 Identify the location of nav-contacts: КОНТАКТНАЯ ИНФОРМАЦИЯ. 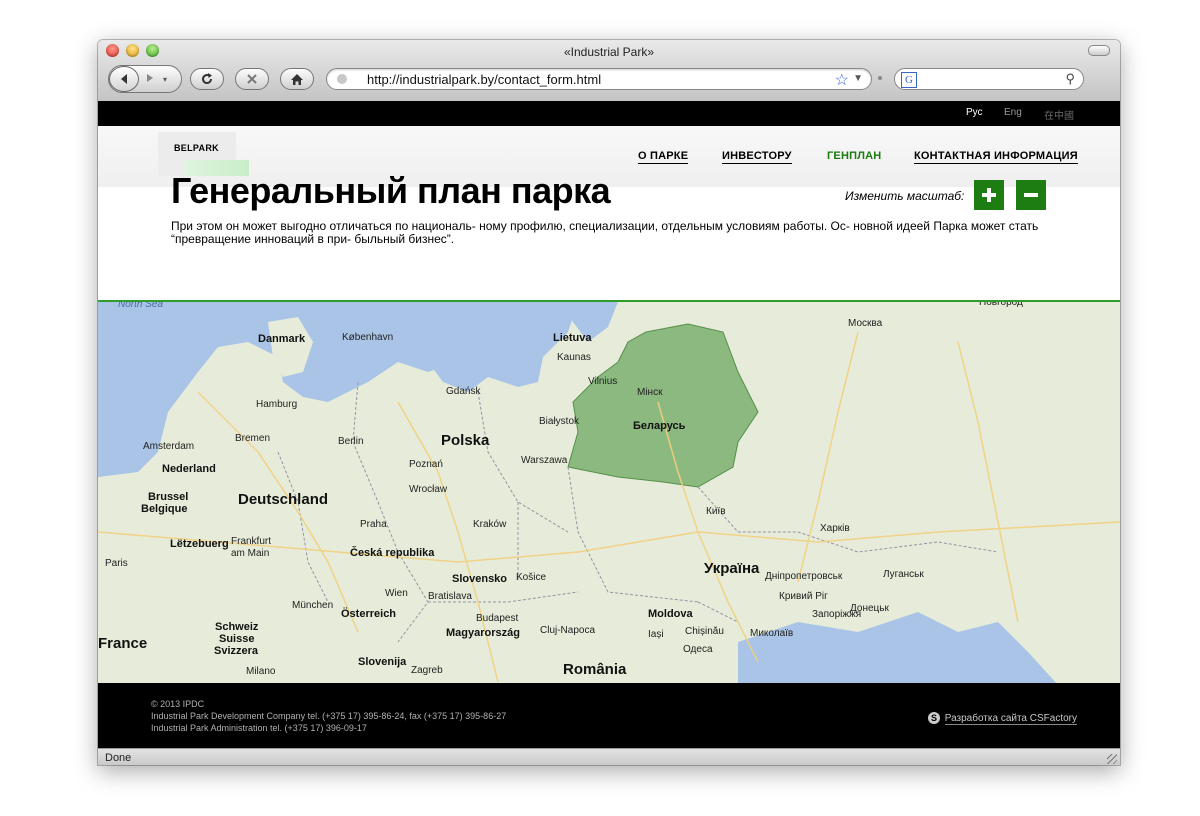
(996, 157).